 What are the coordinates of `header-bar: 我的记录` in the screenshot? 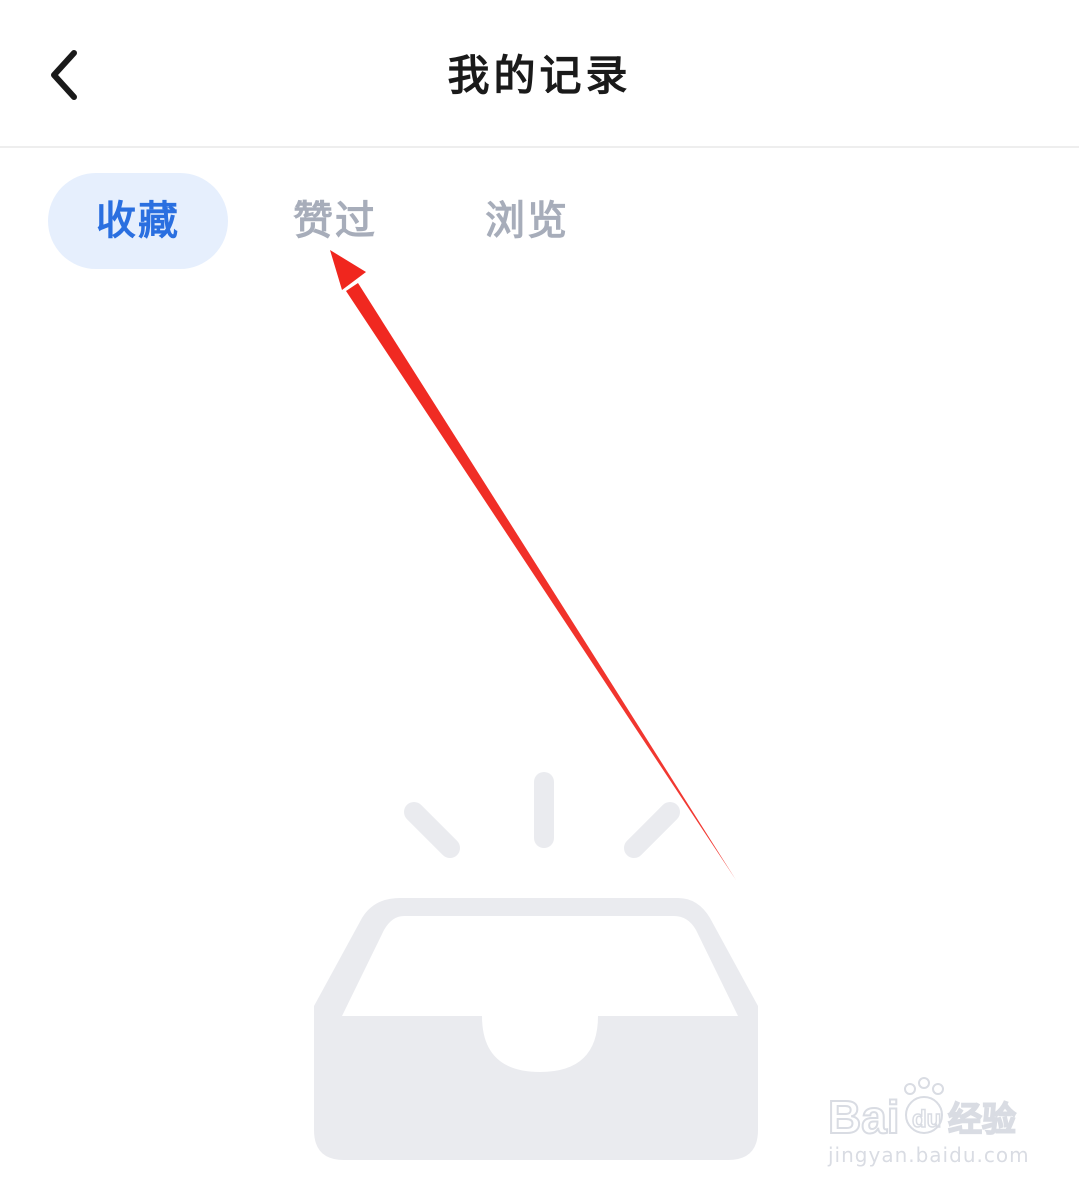 It's located at (539, 74).